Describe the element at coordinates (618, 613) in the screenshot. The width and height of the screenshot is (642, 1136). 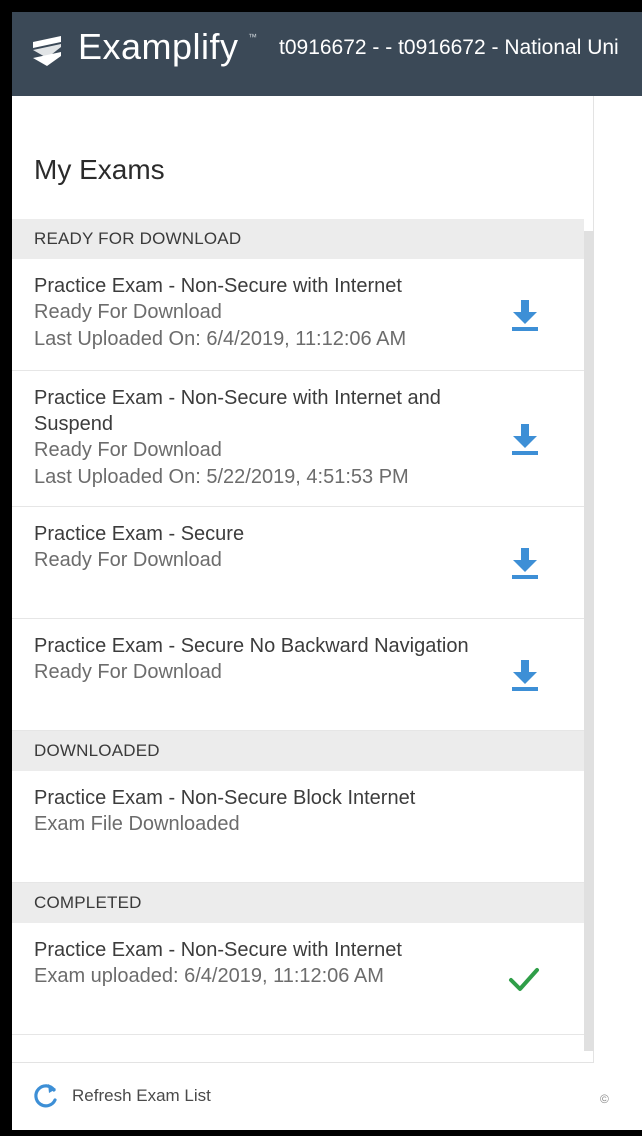
I see `detail-pane` at that location.